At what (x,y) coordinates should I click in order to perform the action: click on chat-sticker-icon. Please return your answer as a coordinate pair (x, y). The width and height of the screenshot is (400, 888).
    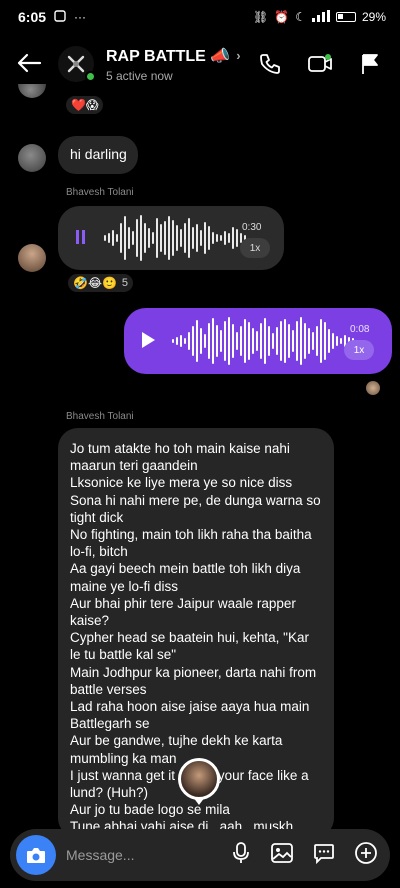
    Looking at the image, I should click on (324, 853).